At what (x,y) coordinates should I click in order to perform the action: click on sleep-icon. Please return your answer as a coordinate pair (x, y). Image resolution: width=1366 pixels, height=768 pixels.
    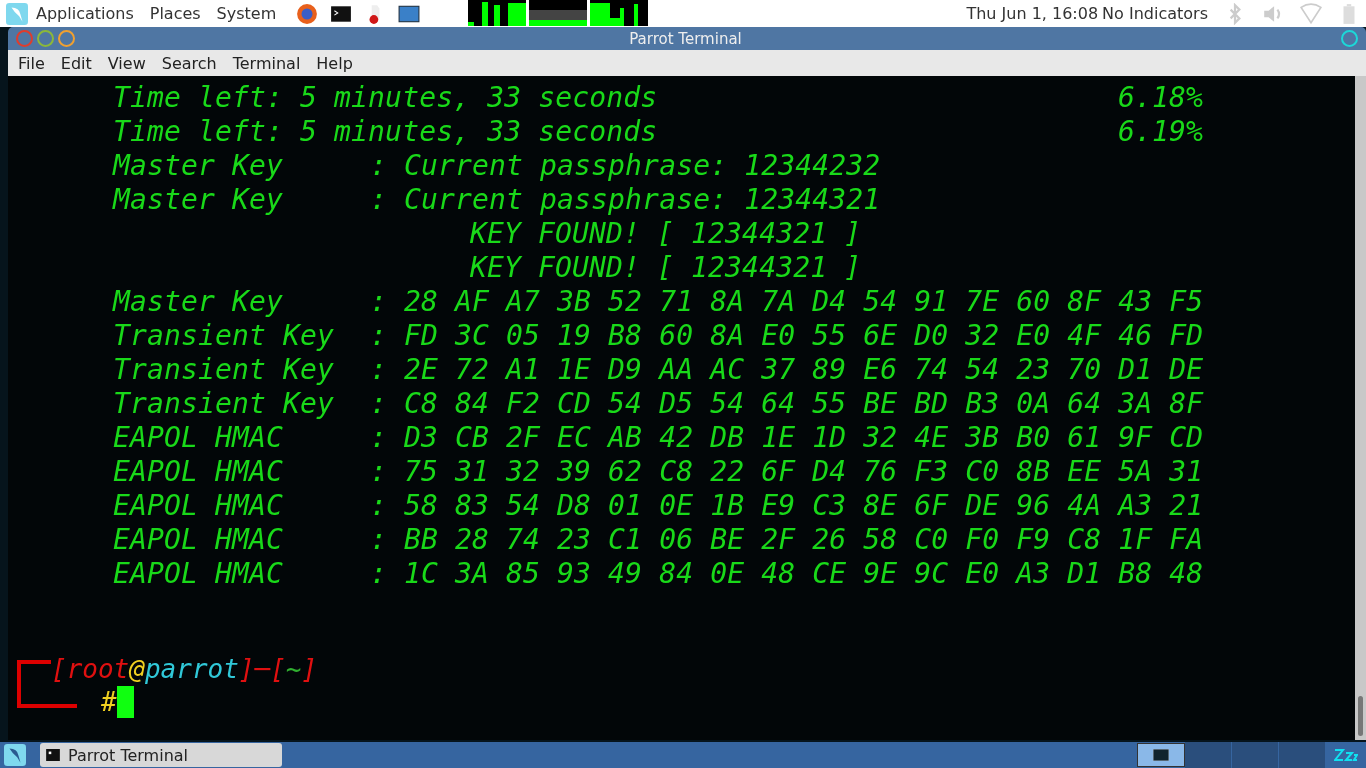
    Looking at the image, I should click on (1346, 755).